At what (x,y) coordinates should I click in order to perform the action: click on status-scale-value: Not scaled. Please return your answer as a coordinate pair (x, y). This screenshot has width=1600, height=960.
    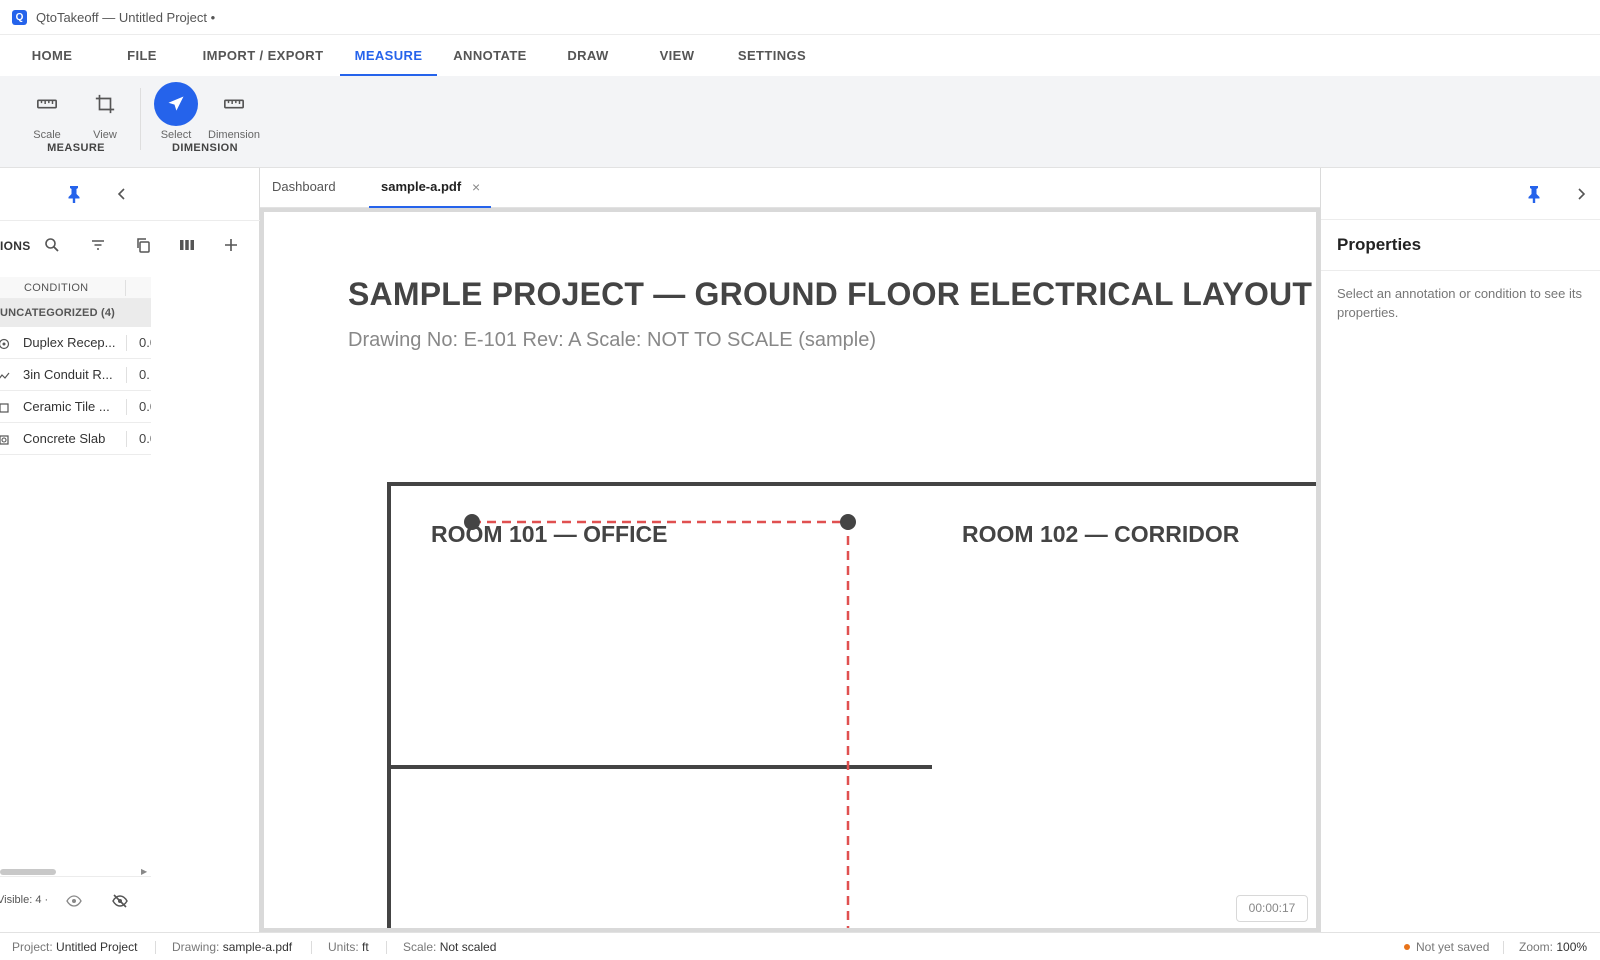
    Looking at the image, I should click on (468, 947).